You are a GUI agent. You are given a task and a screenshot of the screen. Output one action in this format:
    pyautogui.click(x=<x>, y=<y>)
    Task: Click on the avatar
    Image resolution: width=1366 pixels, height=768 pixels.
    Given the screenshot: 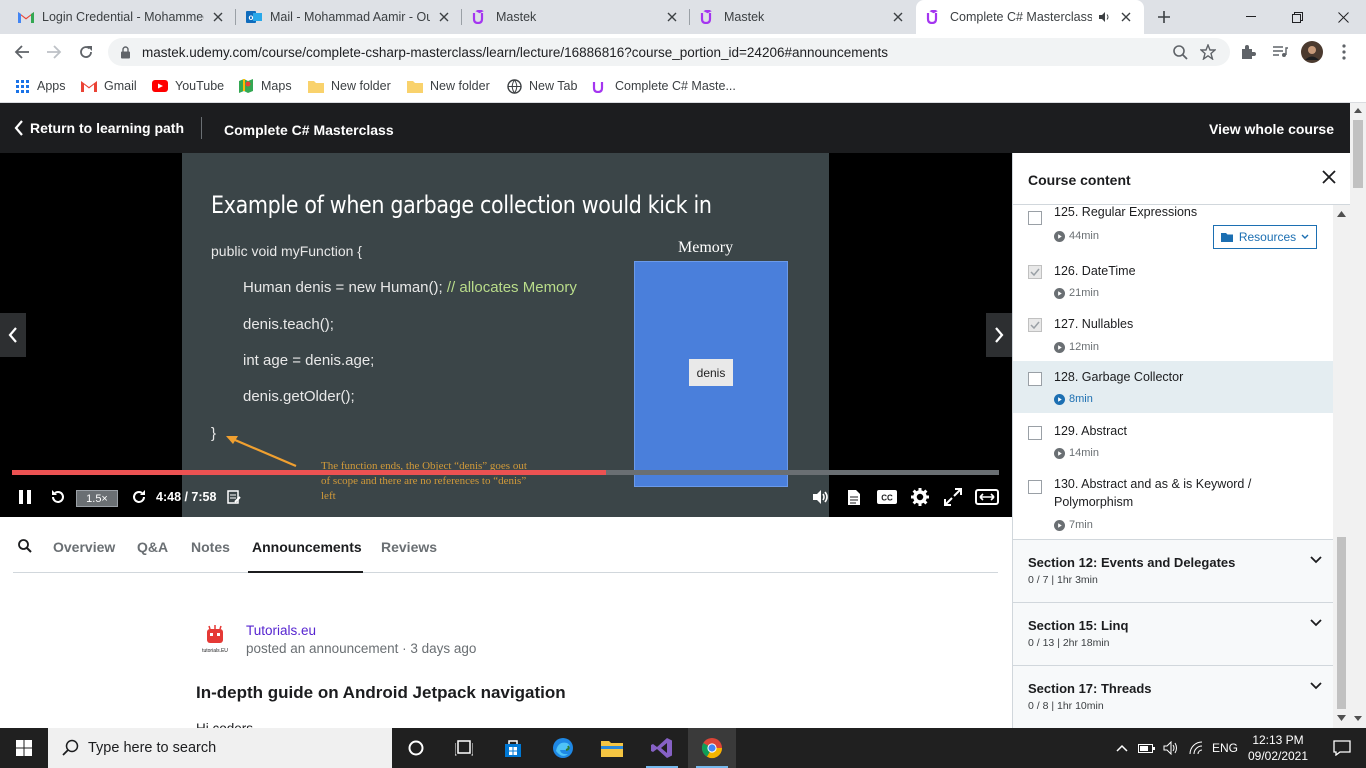 What is the action you would take?
    pyautogui.click(x=1312, y=52)
    